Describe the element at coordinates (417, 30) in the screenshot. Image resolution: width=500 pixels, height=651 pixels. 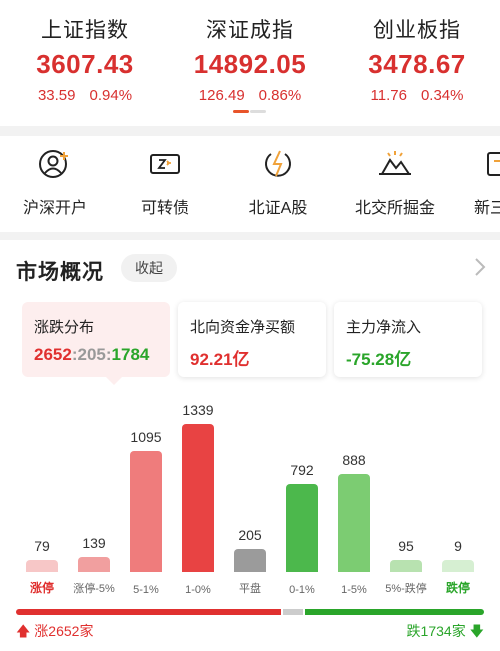
I see `index-name: 创业板指` at that location.